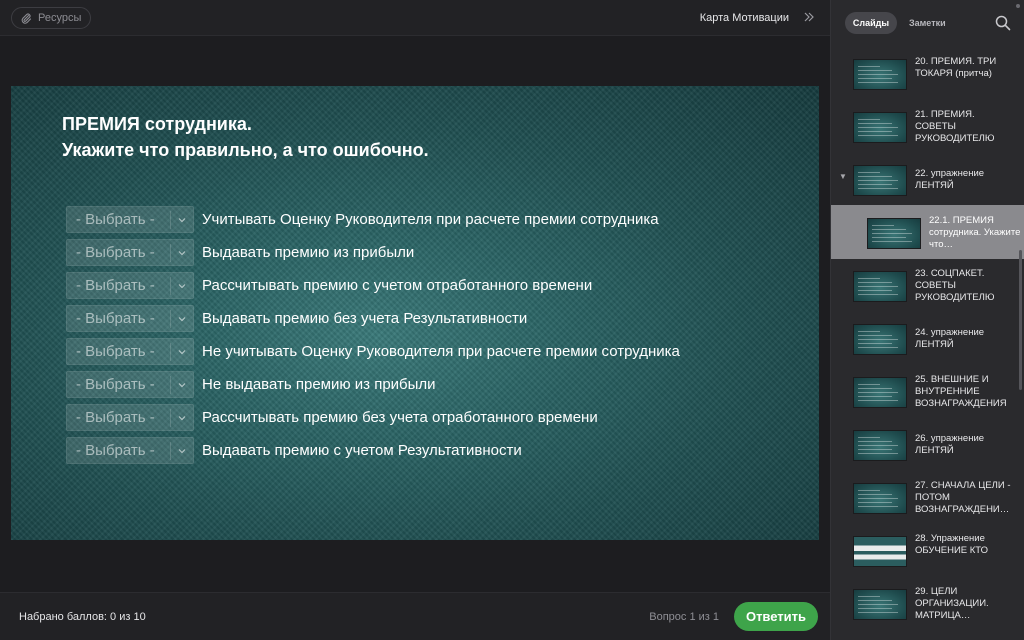 The height and width of the screenshot is (640, 1024). What do you see at coordinates (1003, 23) in the screenshot?
I see `search-icon` at bounding box center [1003, 23].